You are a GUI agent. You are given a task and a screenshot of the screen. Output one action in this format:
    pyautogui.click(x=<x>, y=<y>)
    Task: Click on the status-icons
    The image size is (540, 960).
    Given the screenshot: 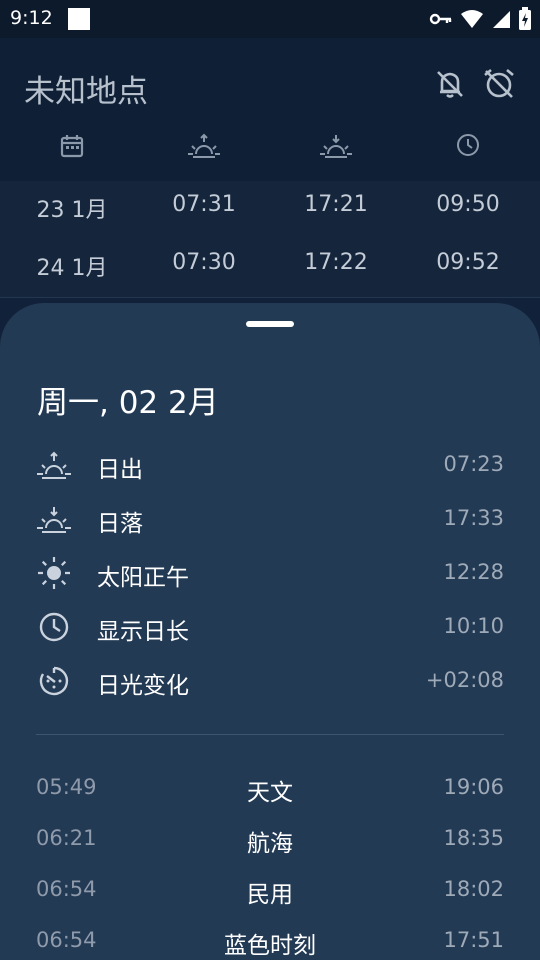 What is the action you would take?
    pyautogui.click(x=480, y=19)
    